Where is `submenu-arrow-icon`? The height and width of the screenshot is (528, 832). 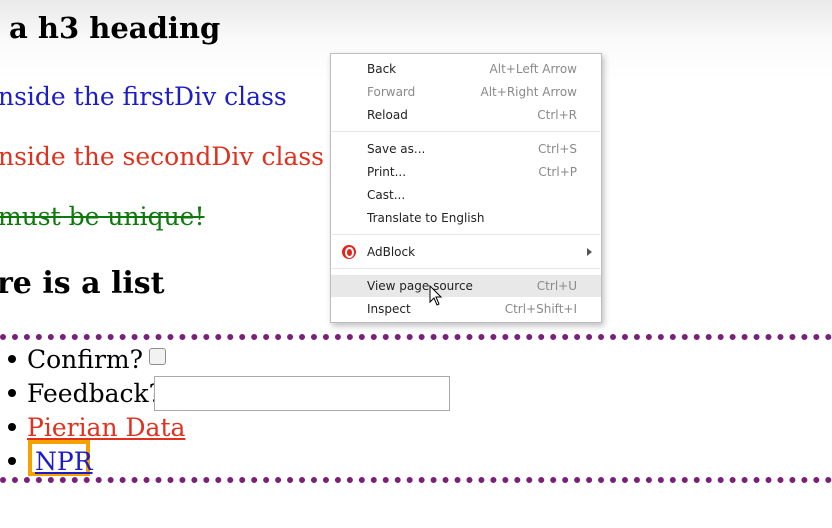 submenu-arrow-icon is located at coordinates (589, 252).